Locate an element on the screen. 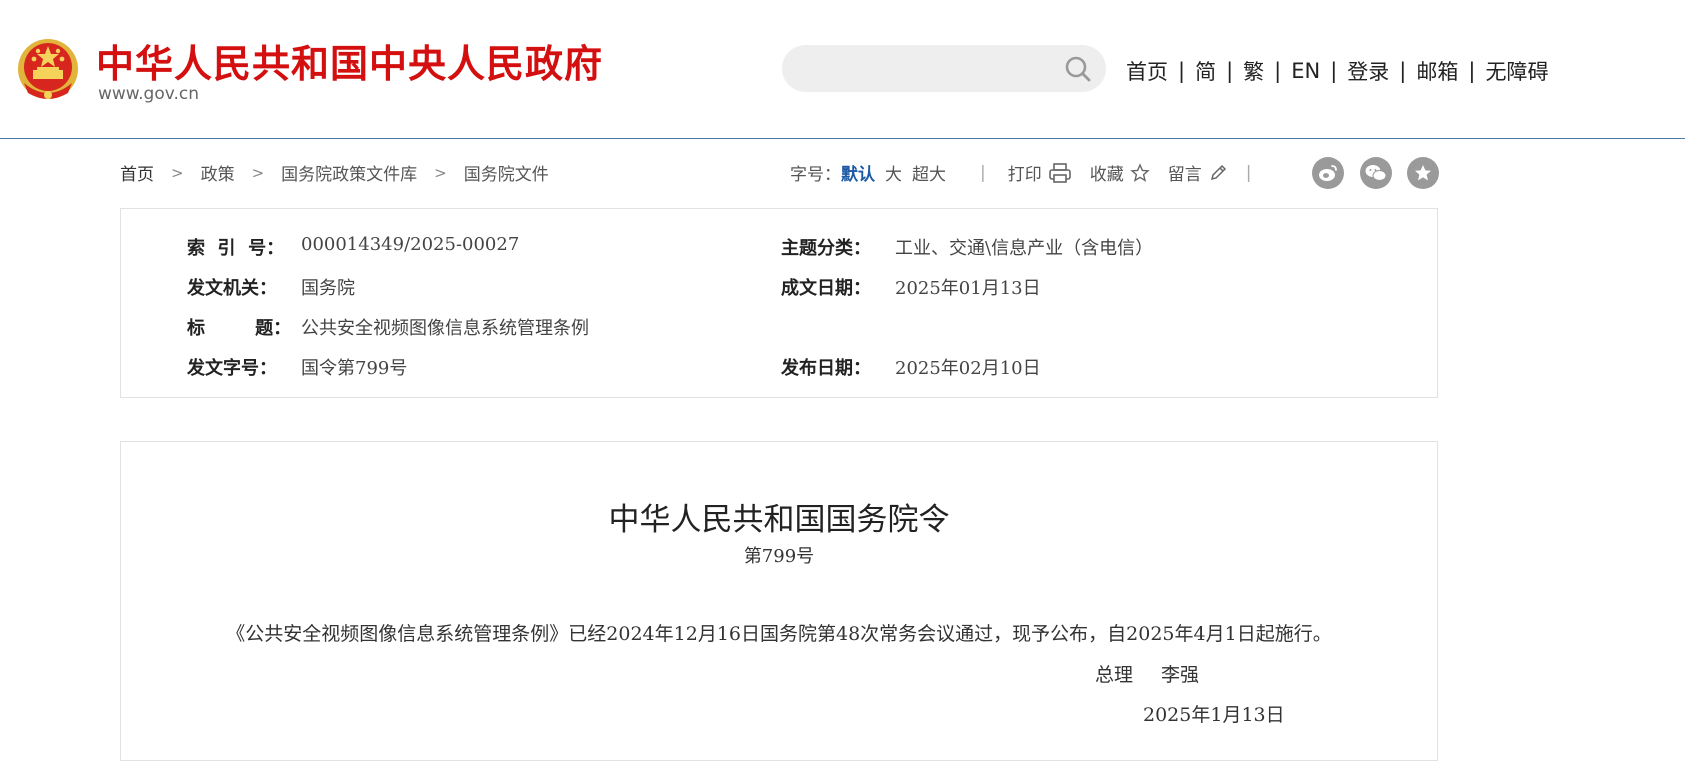 This screenshot has height=761, width=1685. published-date-label: 发布日期： is located at coordinates (826, 368).